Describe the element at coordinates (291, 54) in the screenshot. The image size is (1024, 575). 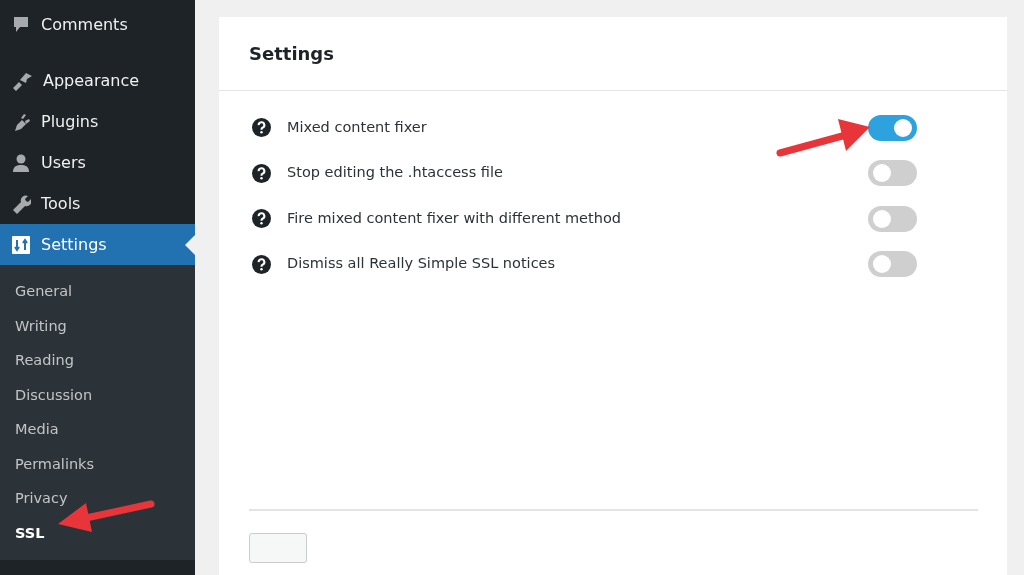
I see `card-title: Settings` at that location.